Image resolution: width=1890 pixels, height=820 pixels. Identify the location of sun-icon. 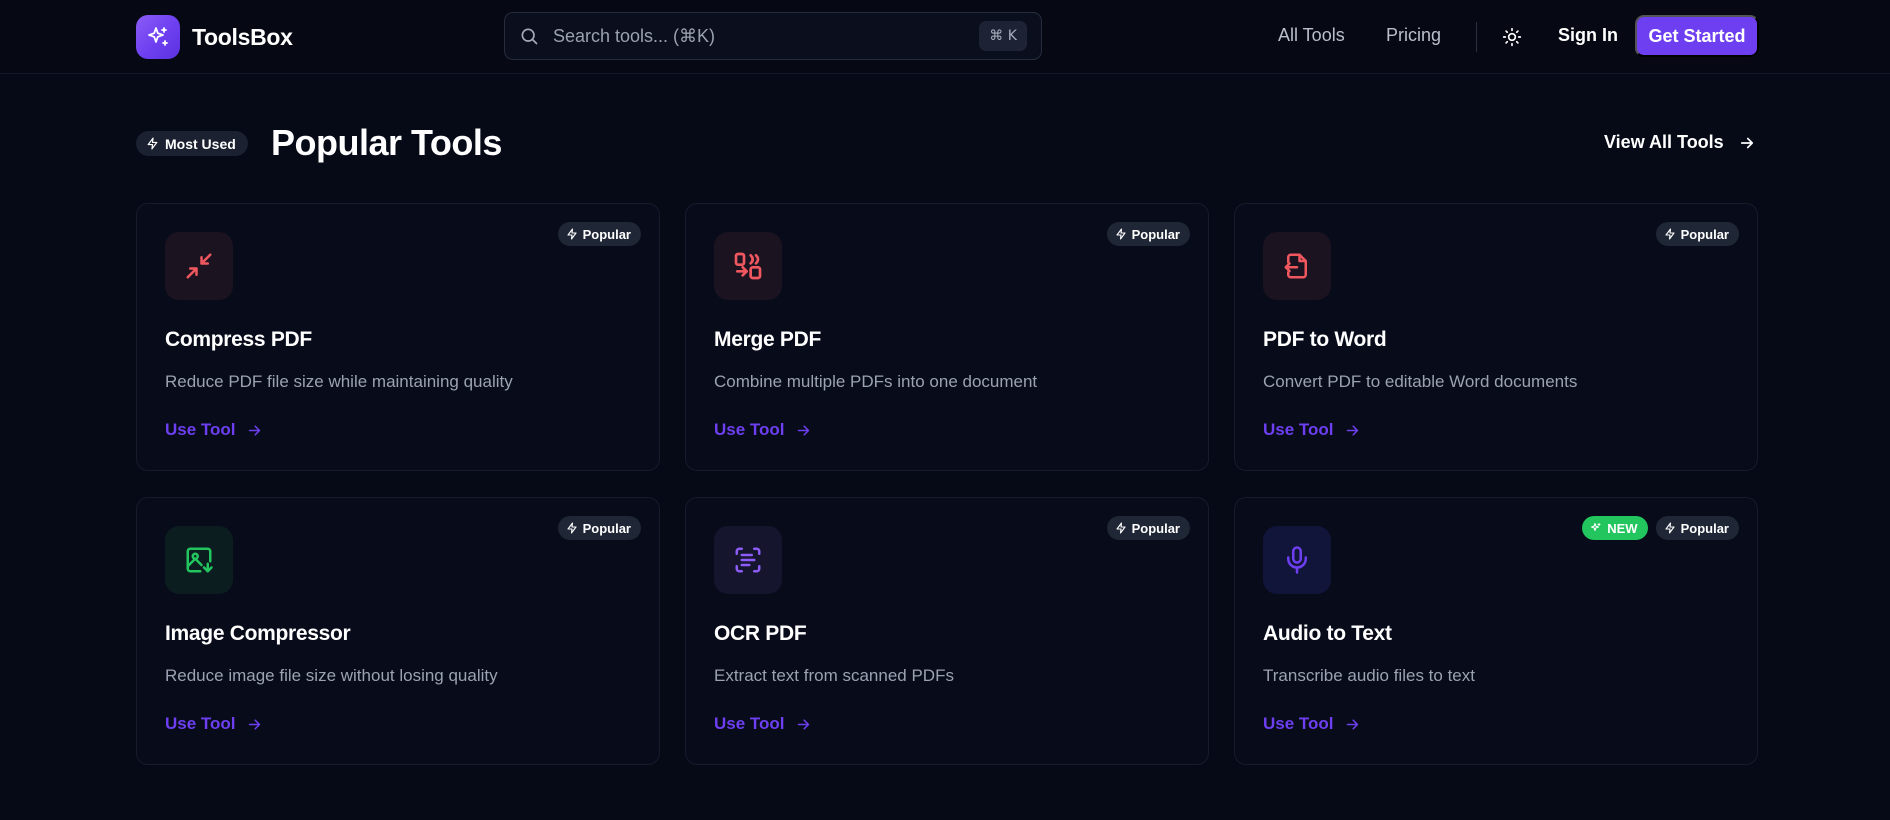
(1512, 37).